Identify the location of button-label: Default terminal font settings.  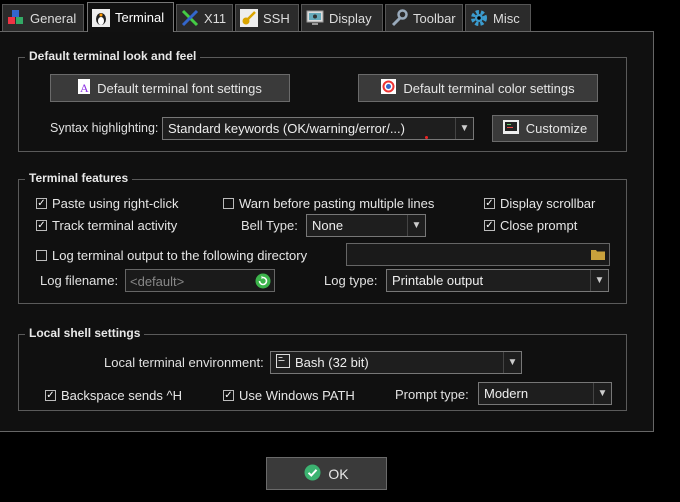
(179, 88).